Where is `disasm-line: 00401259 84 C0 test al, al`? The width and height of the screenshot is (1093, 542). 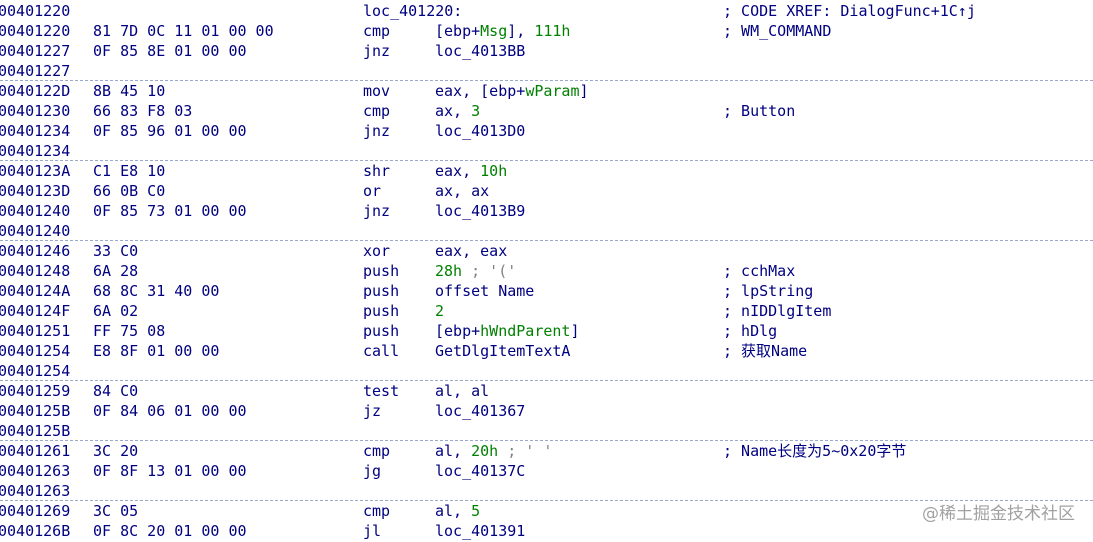
disasm-line: 00401259 84 C0 test al, al is located at coordinates (546, 391).